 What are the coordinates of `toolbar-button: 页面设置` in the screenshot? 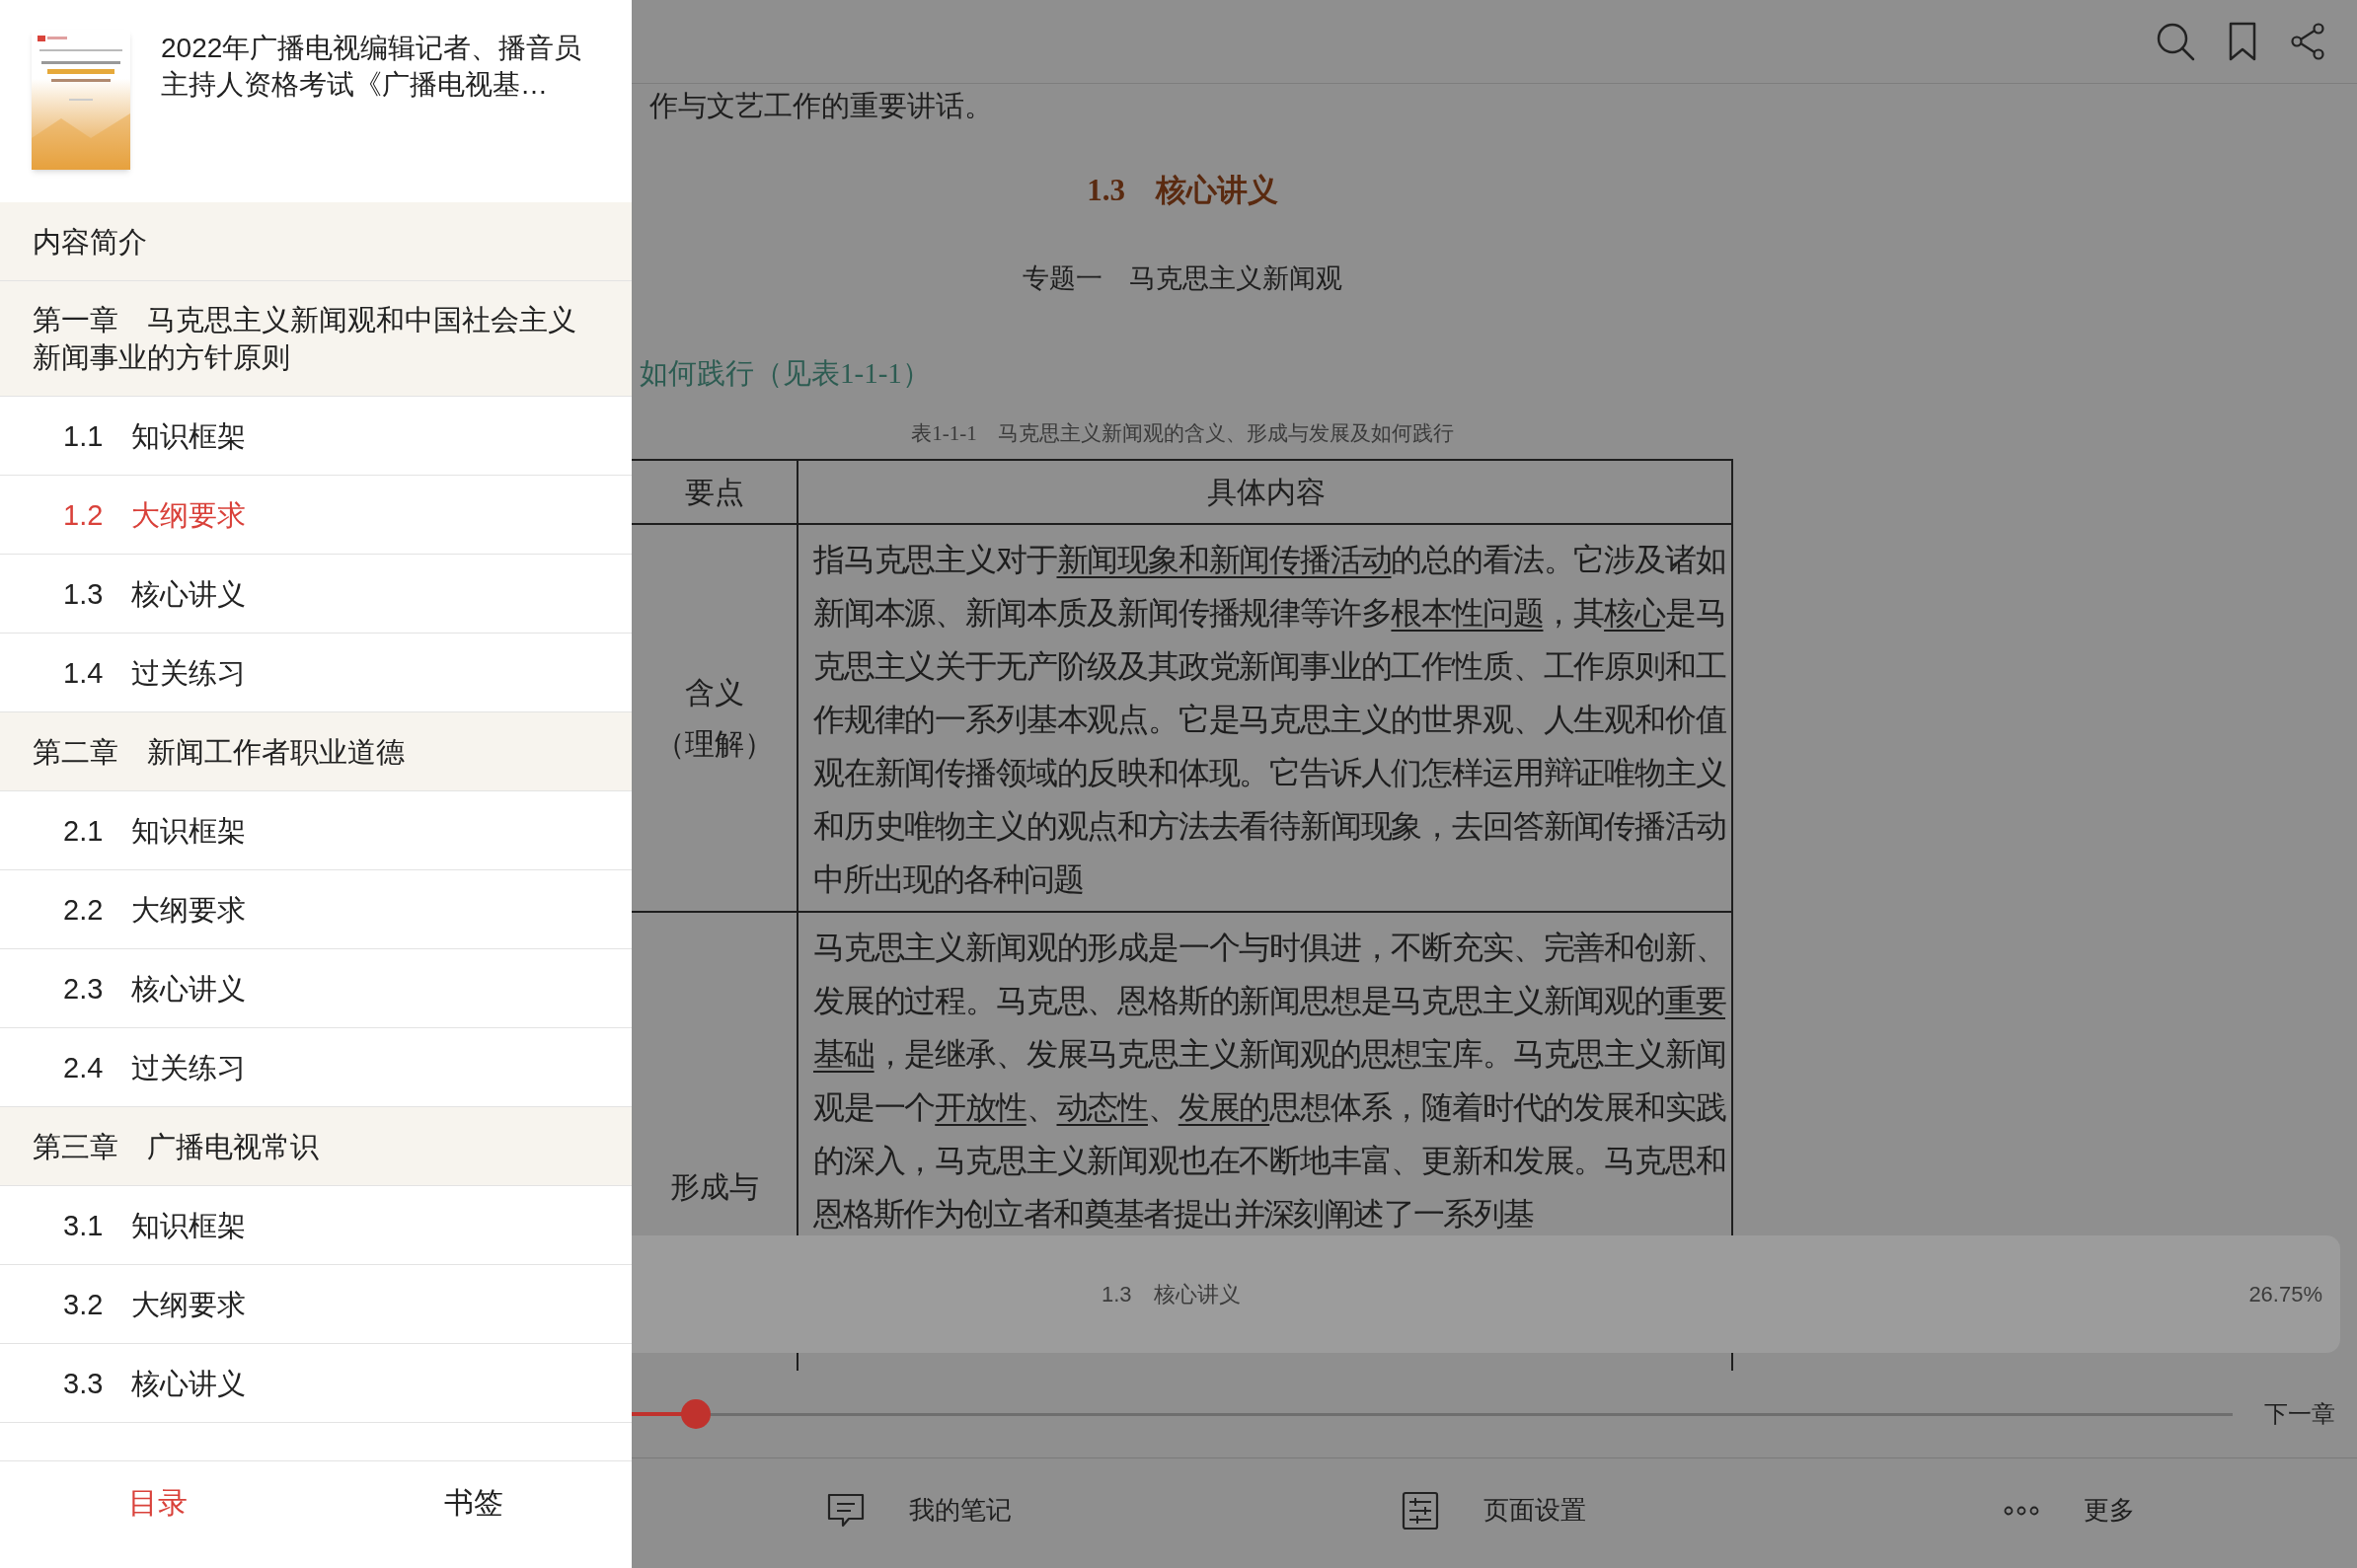 It's located at (1495, 1513).